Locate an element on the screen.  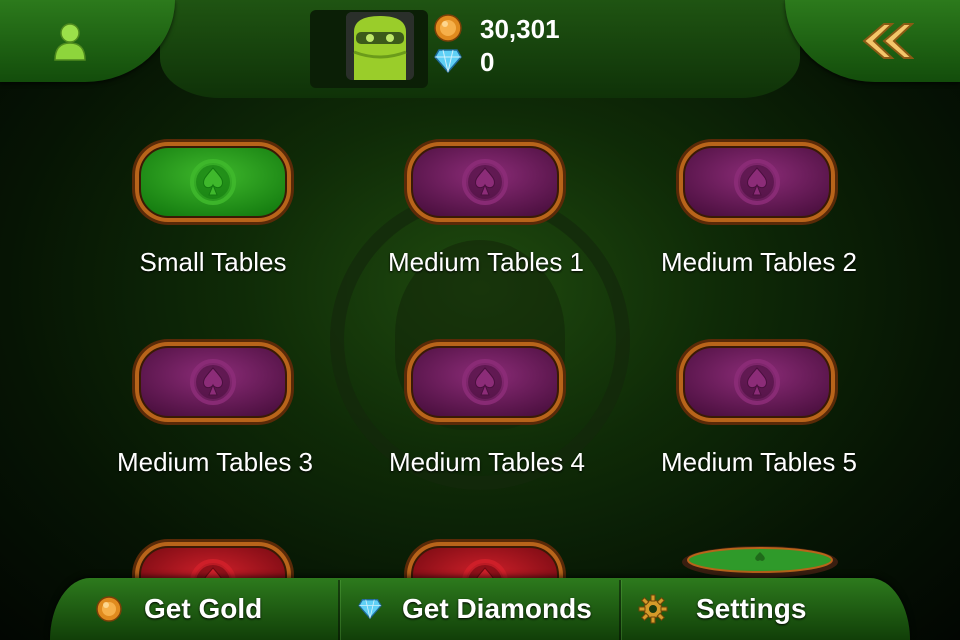
get-gold-button: Get Gold is located at coordinates (216, 609).